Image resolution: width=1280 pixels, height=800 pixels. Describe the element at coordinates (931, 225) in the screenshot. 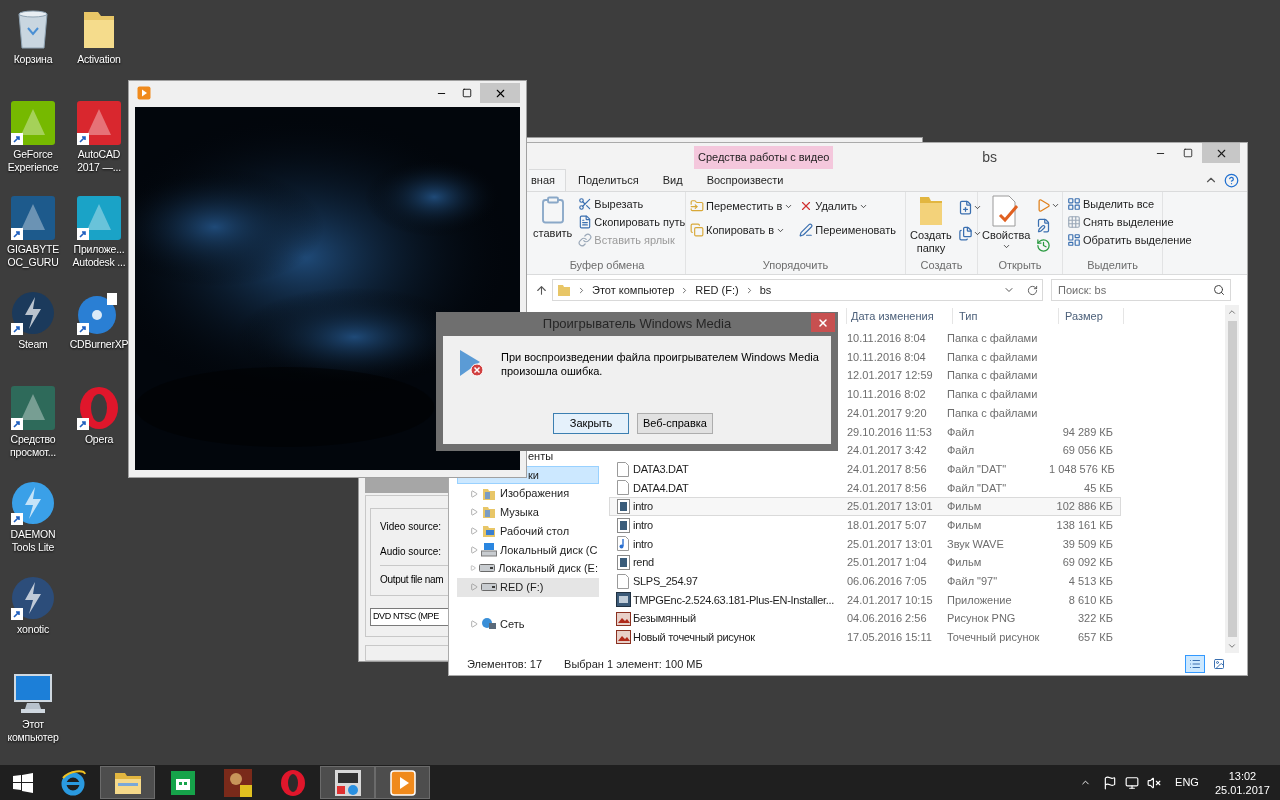

I see `ribbon-large-button: Создать папку` at that location.